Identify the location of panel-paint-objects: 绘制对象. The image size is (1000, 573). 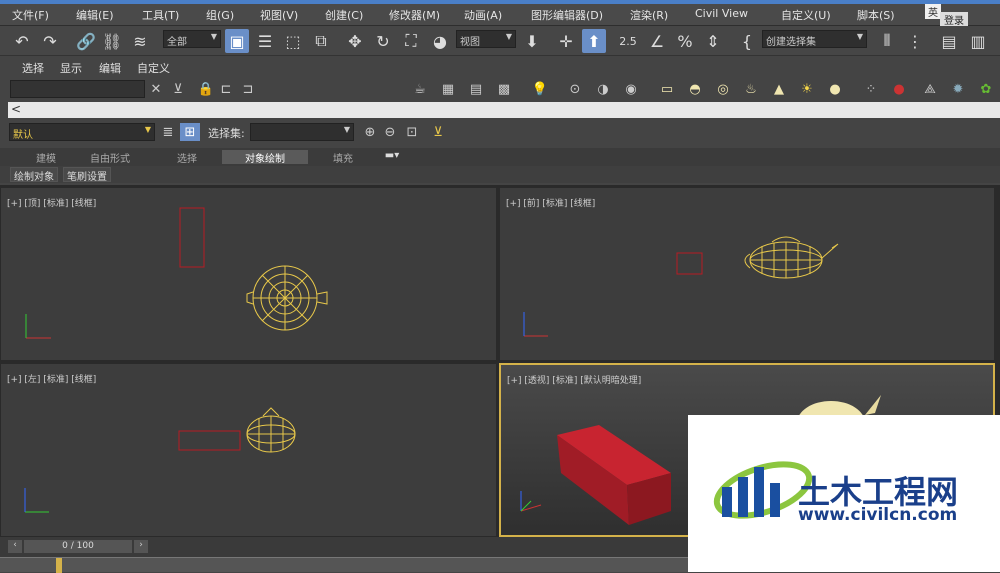
(34, 175).